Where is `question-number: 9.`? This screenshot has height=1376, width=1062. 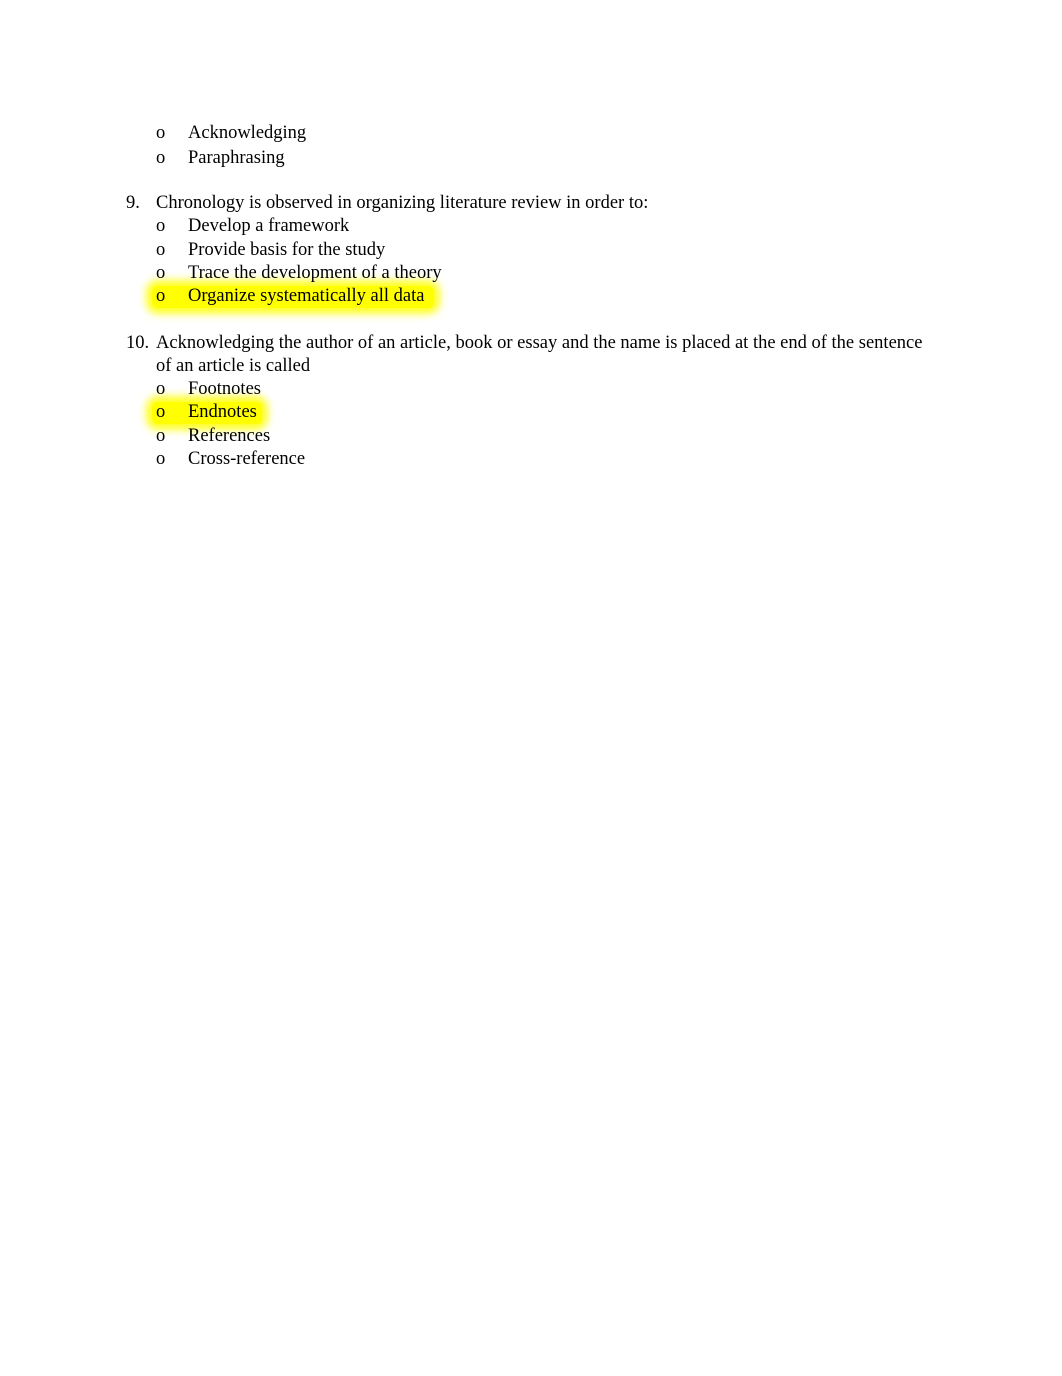
question-number: 9. is located at coordinates (133, 203).